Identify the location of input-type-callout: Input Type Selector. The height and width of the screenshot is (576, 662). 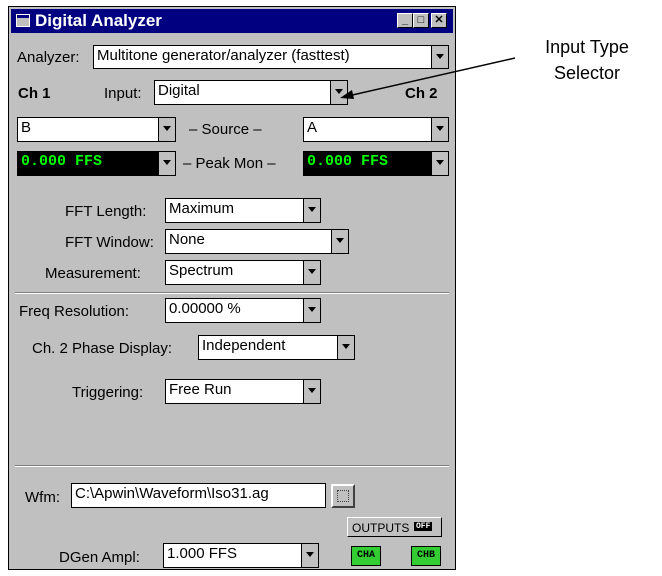
(587, 60).